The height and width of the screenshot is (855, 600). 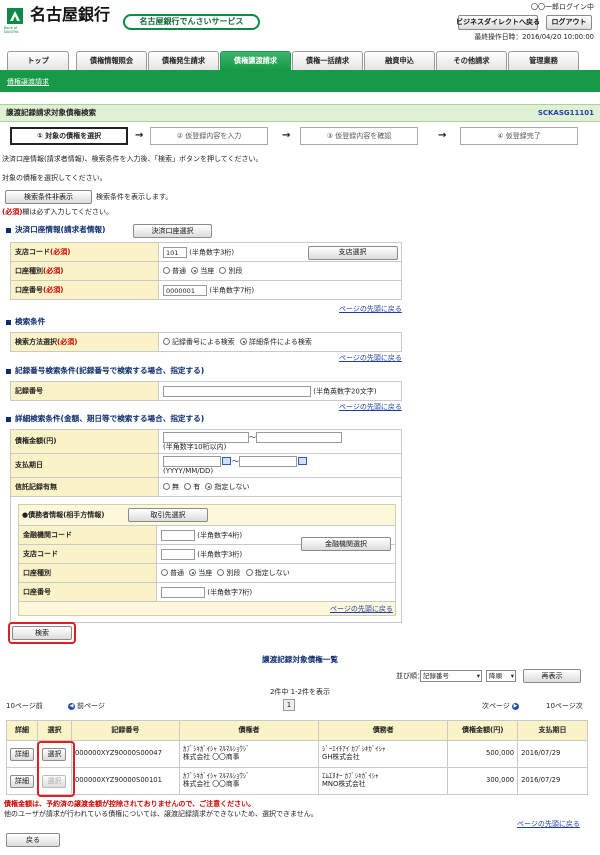 I want to click on account-select-button: 決済口座選択, so click(x=172, y=231).